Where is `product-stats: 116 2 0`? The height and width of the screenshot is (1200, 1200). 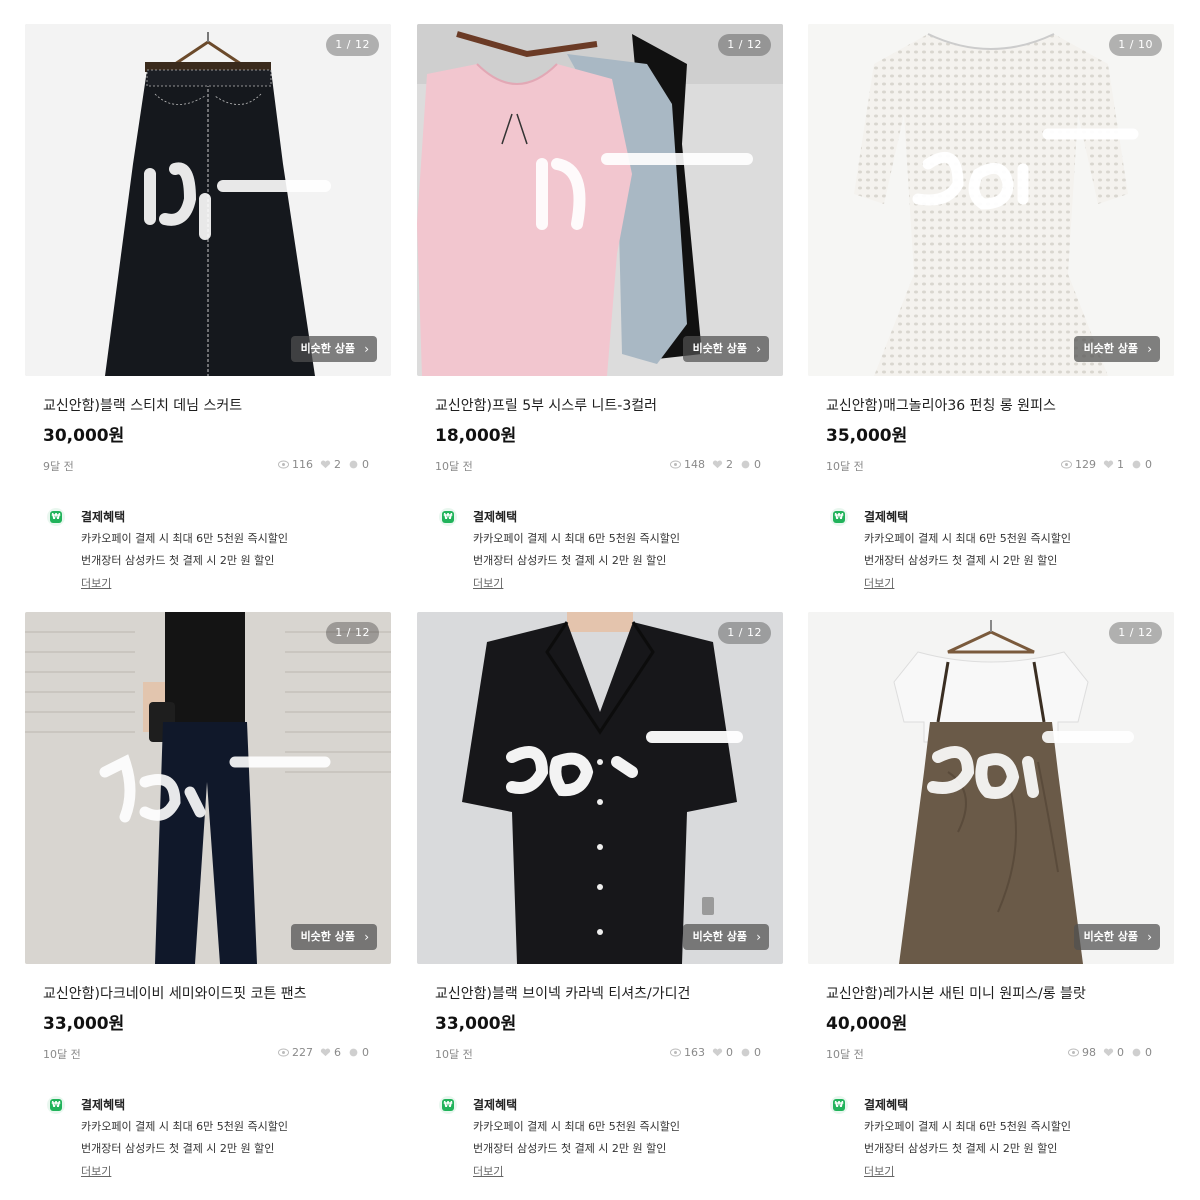
product-stats: 116 2 0 is located at coordinates (325, 464).